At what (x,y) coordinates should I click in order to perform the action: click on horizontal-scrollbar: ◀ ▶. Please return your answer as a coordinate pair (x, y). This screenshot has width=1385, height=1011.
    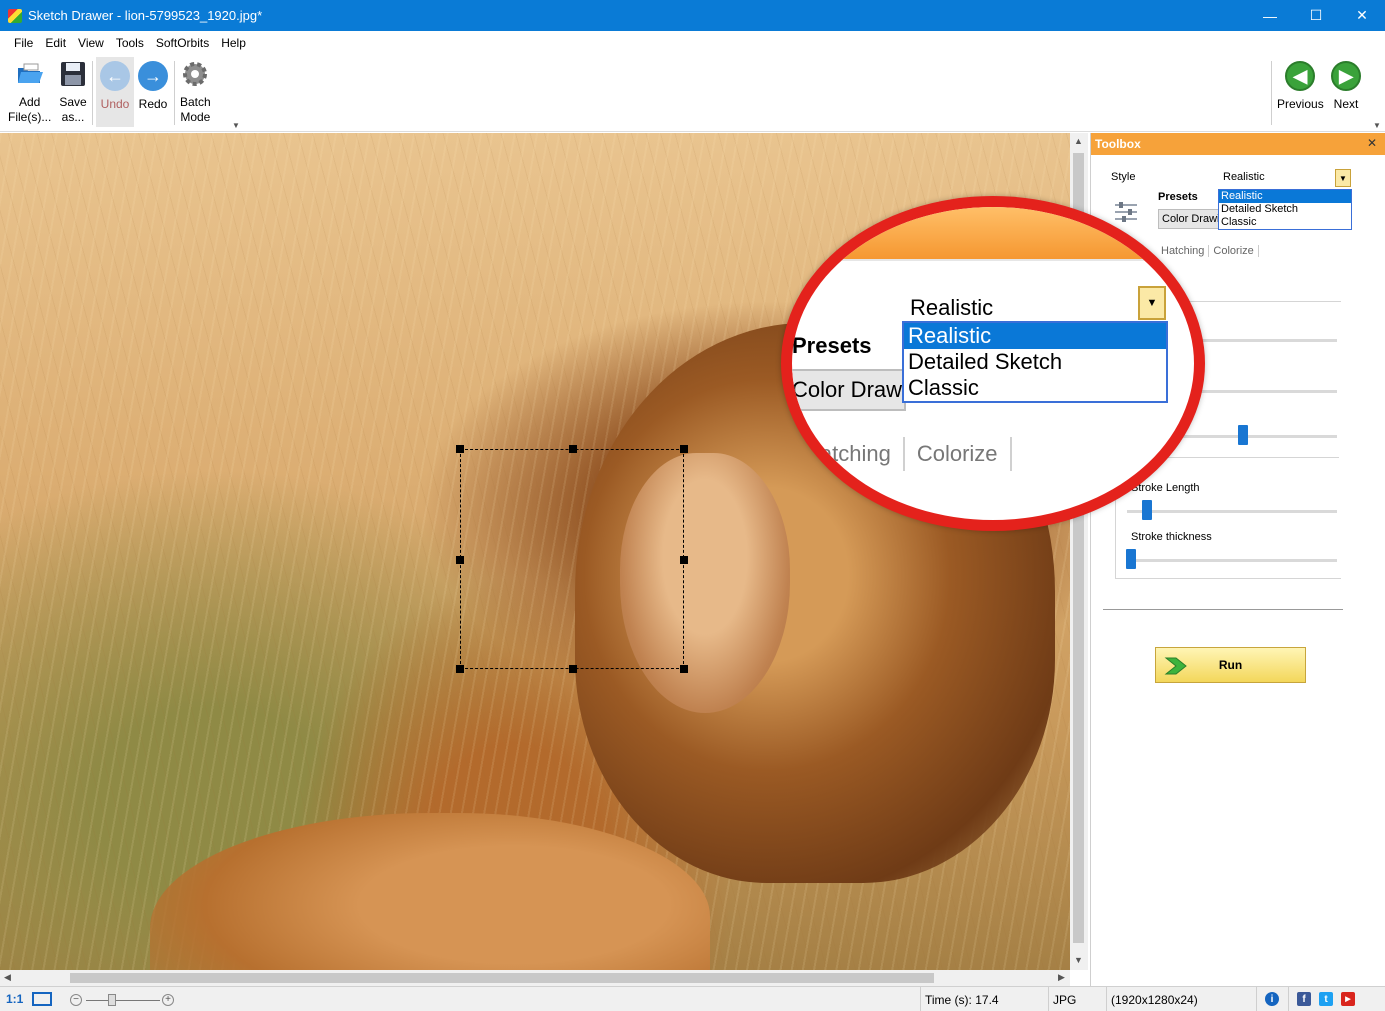
    Looking at the image, I should click on (535, 978).